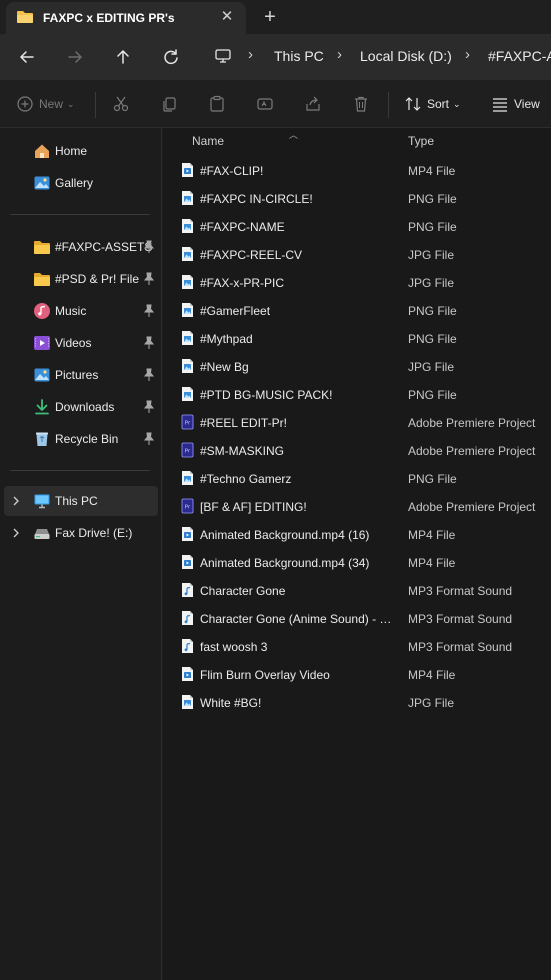 The width and height of the screenshot is (551, 980). Describe the element at coordinates (298, 395) in the screenshot. I see `file-name: #PTD BG-MUSIC PACK!` at that location.